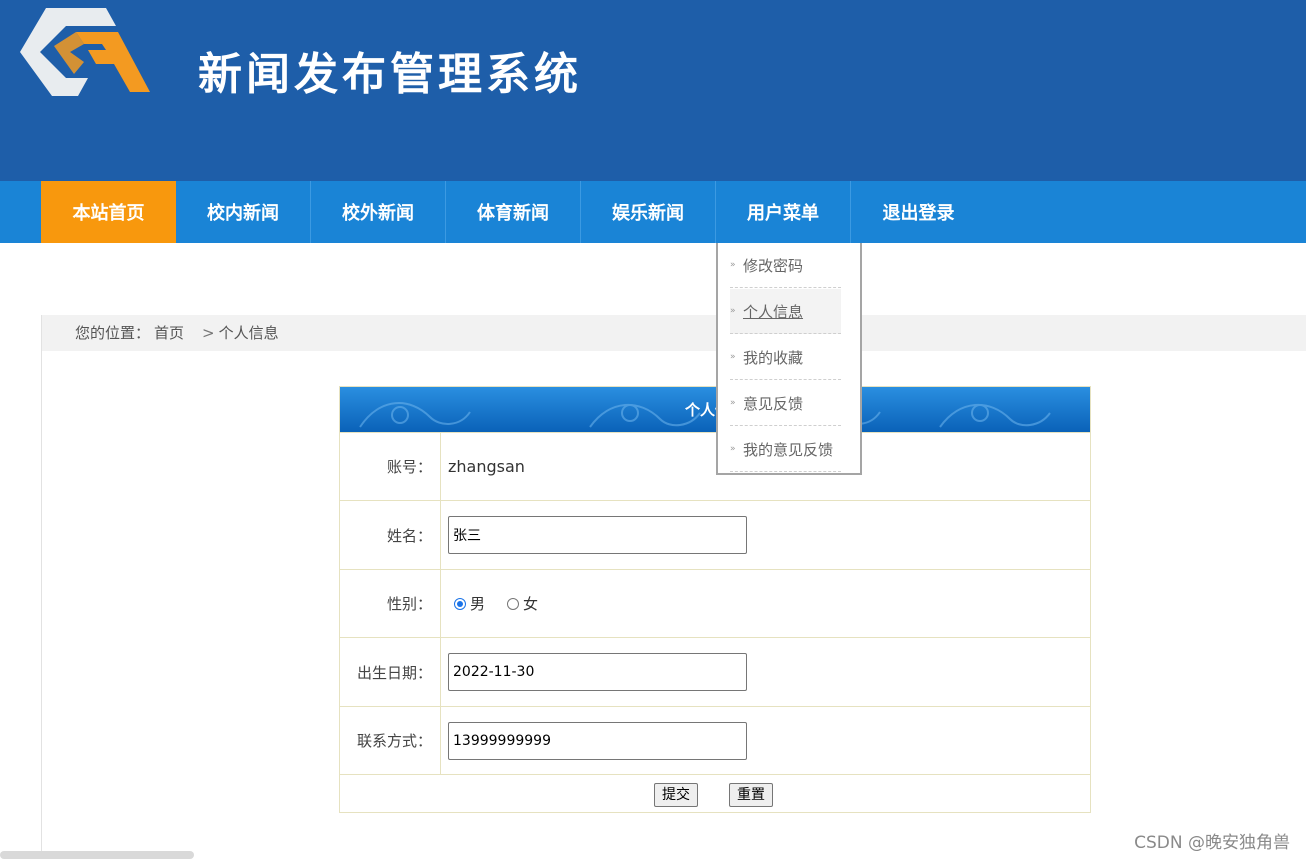 Image resolution: width=1306 pixels, height=859 pixels. I want to click on birth-date-input, so click(597, 672).